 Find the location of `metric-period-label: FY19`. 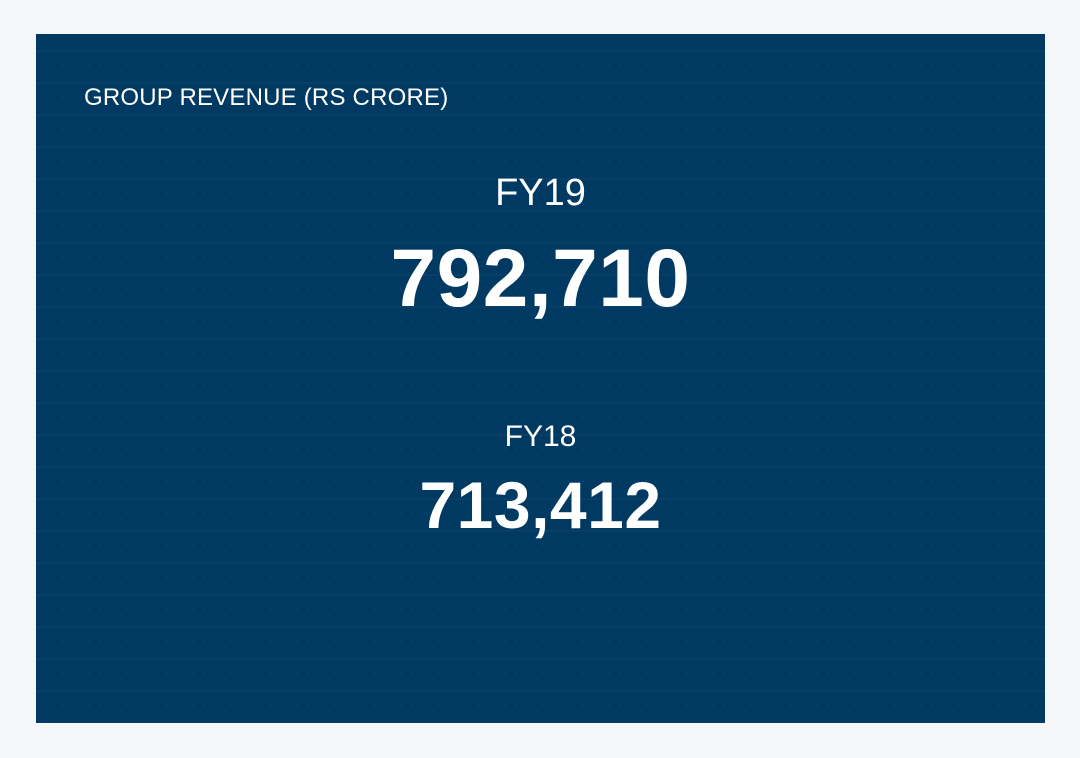

metric-period-label: FY19 is located at coordinates (540, 193).